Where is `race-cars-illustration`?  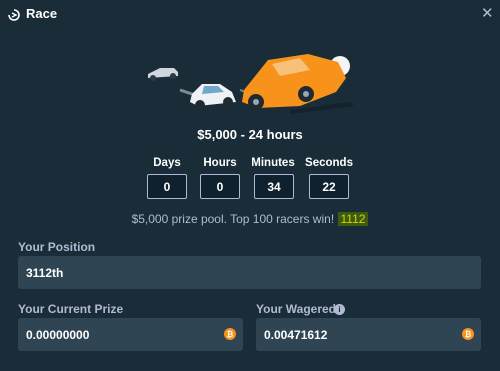
race-cars-illustration is located at coordinates (251, 84).